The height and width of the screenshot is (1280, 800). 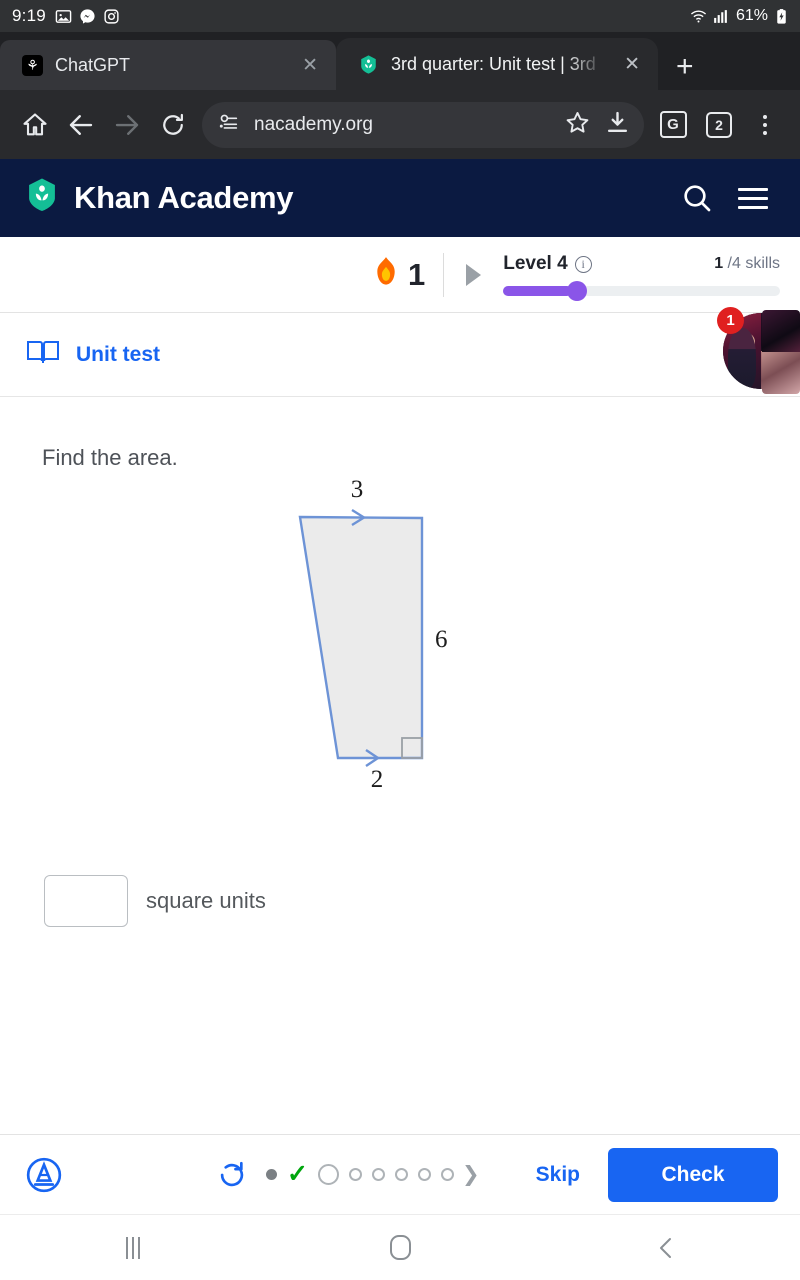 I want to click on video-side-thumbnails, so click(x=781, y=352).